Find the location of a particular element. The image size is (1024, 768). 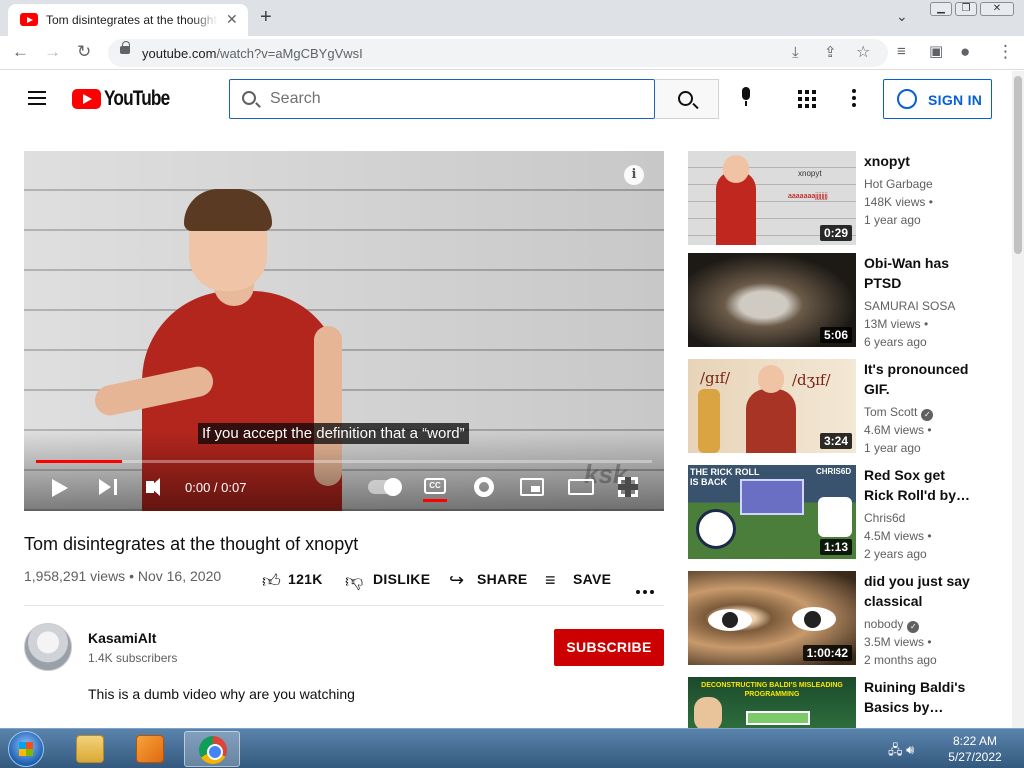

settings-more-icon is located at coordinates (854, 99).